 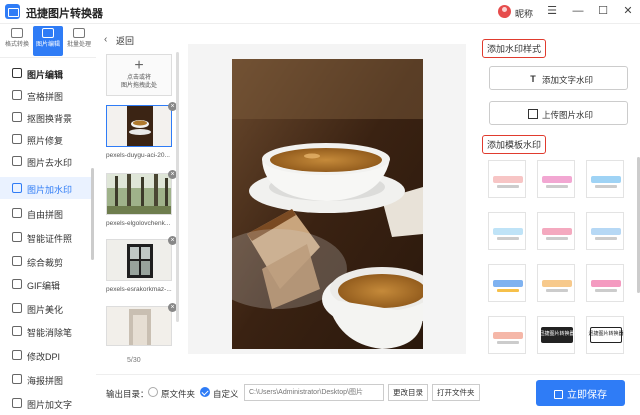 What do you see at coordinates (17, 308) in the screenshot?
I see `beautify-icon` at bounding box center [17, 308].